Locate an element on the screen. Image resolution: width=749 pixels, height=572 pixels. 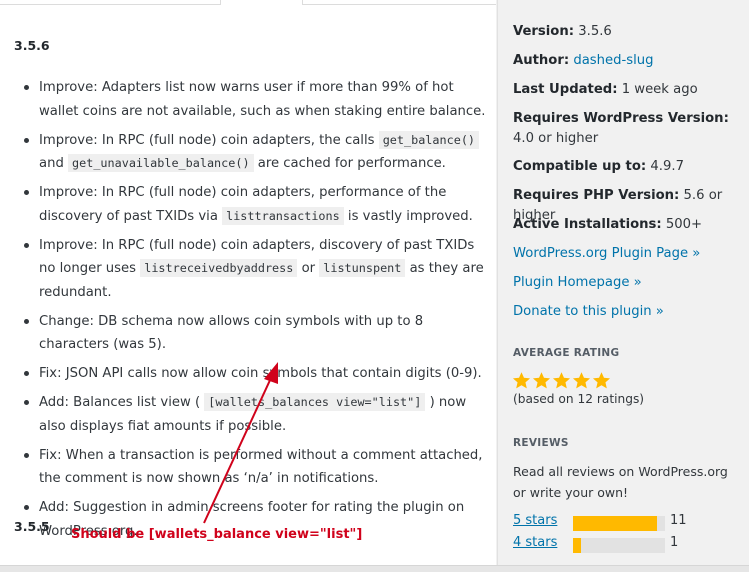
code-snippet: listunspent is located at coordinates (362, 268).